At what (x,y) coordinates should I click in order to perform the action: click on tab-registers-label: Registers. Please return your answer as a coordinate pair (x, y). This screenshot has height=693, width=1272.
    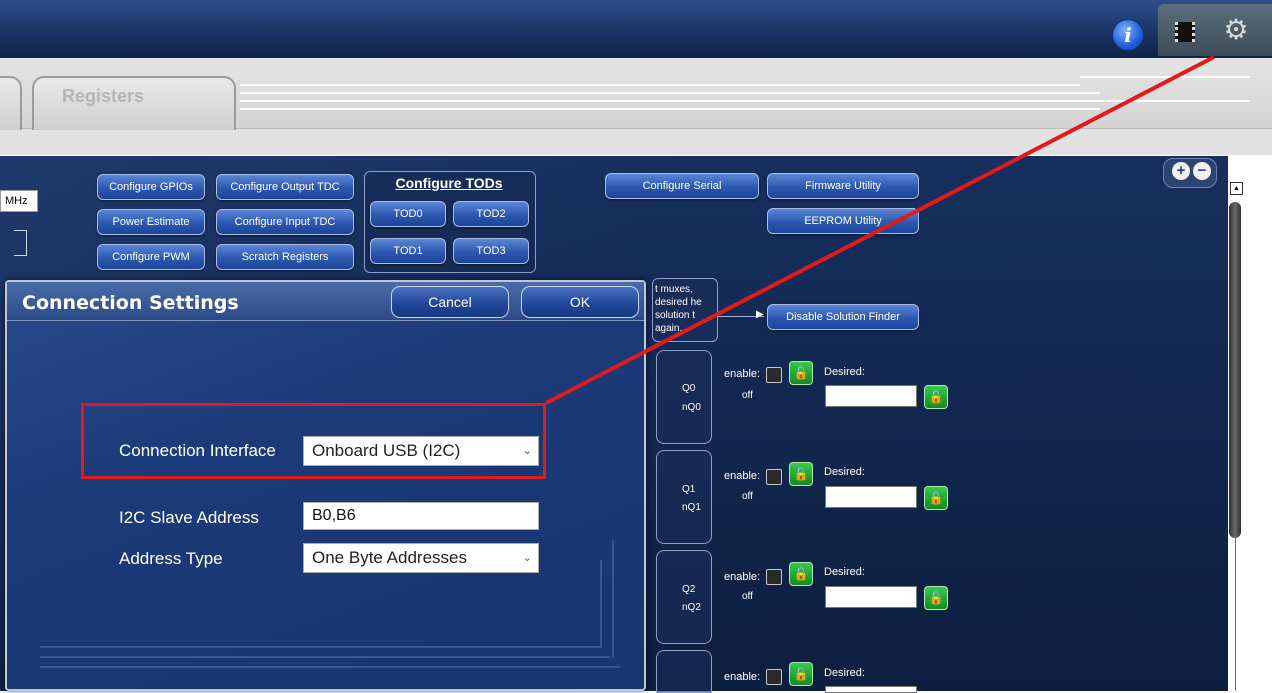
    Looking at the image, I should click on (103, 96).